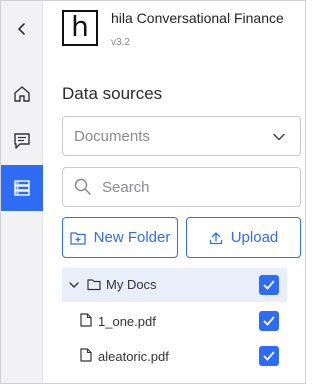  Describe the element at coordinates (120, 42) in the screenshot. I see `app-version: v3.2` at that location.